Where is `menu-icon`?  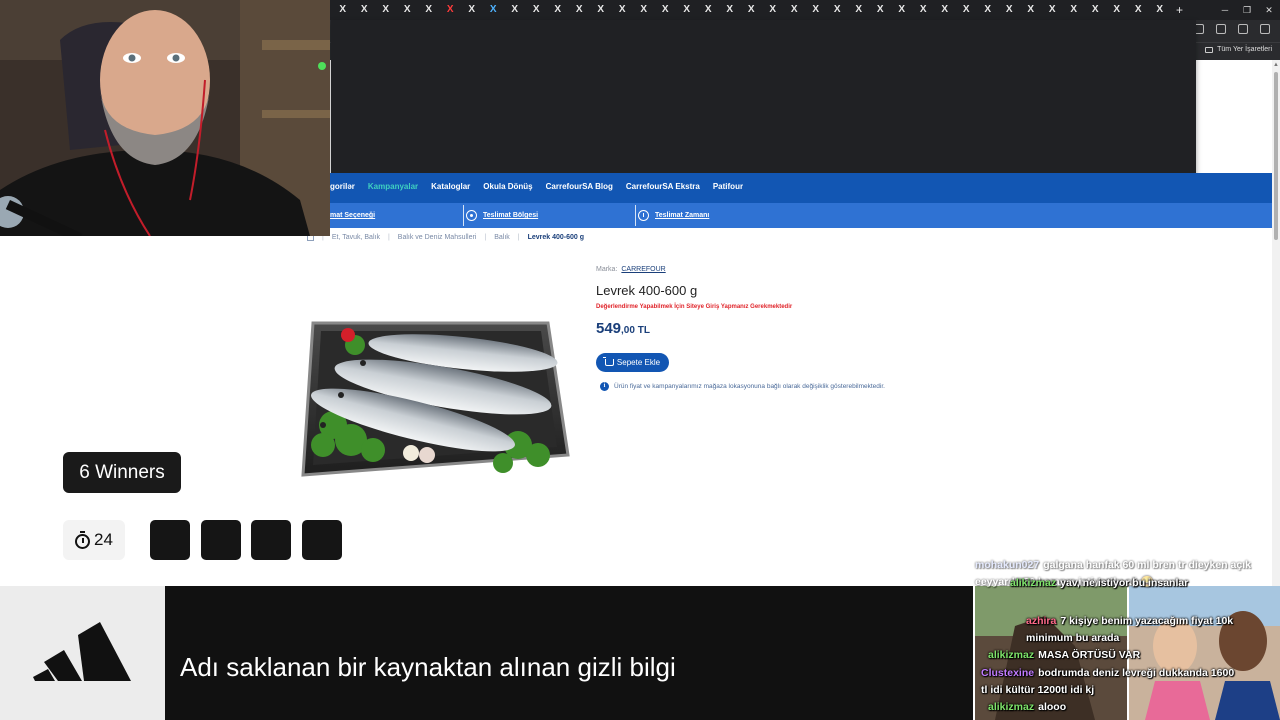 menu-icon is located at coordinates (1265, 29).